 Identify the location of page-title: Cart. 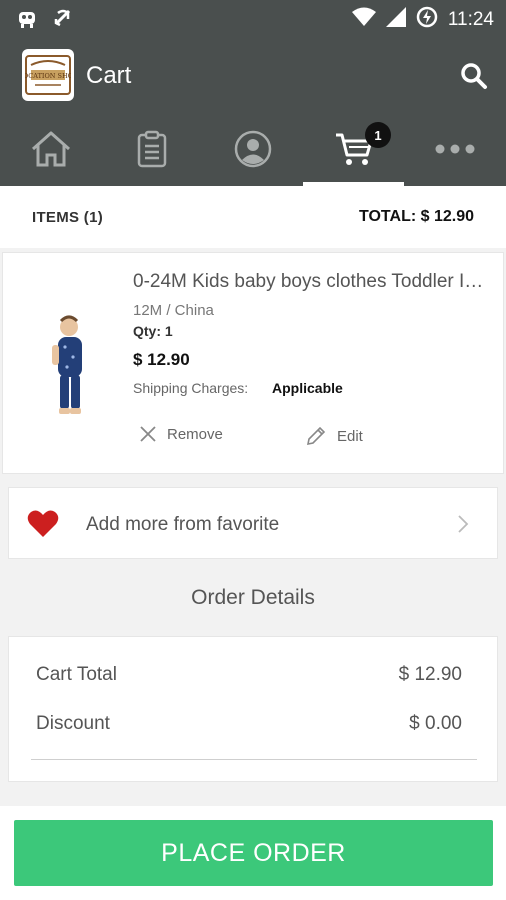
(109, 75).